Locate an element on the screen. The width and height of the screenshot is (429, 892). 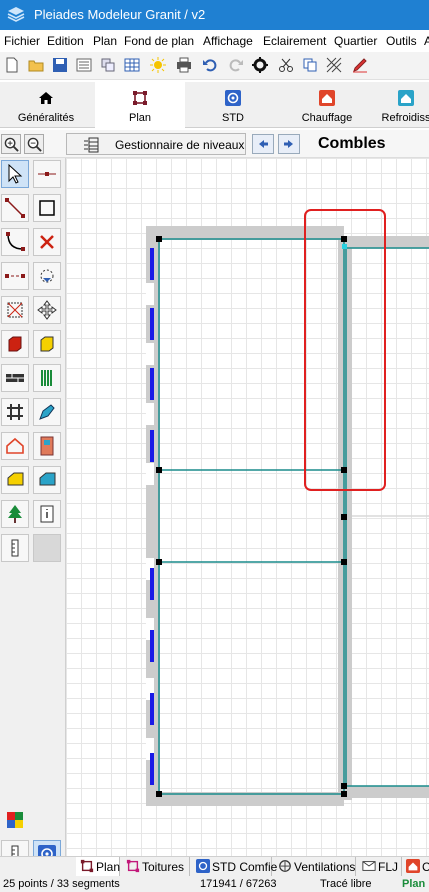
table-icon is located at coordinates (132, 65).